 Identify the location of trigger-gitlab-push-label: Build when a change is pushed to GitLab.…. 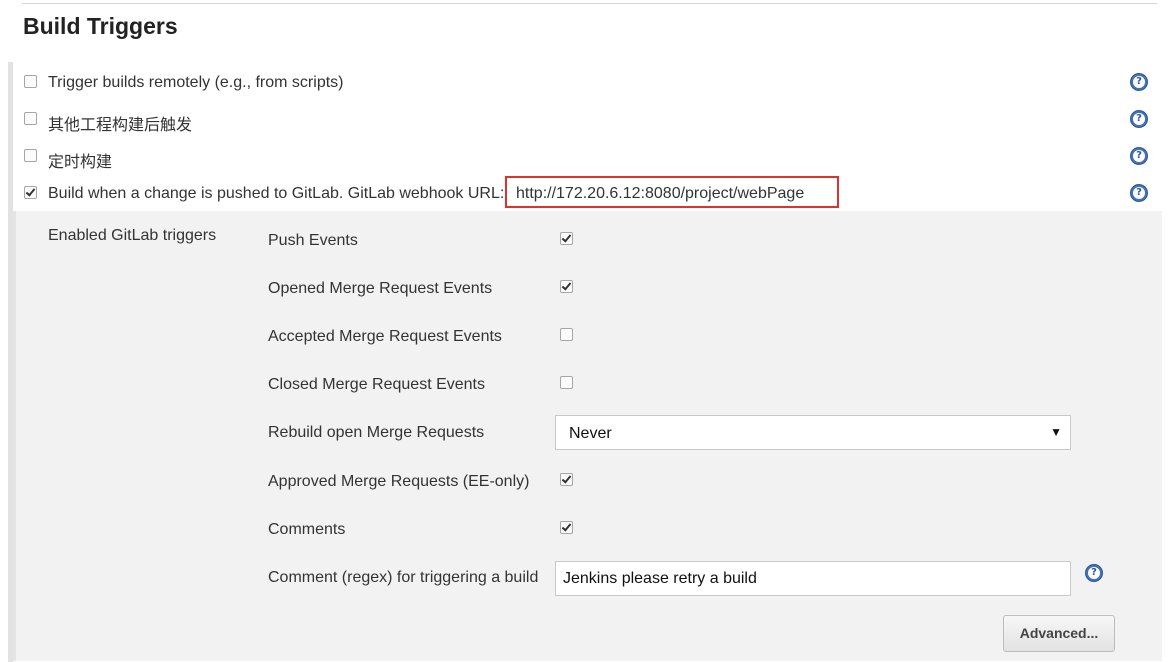
(276, 193).